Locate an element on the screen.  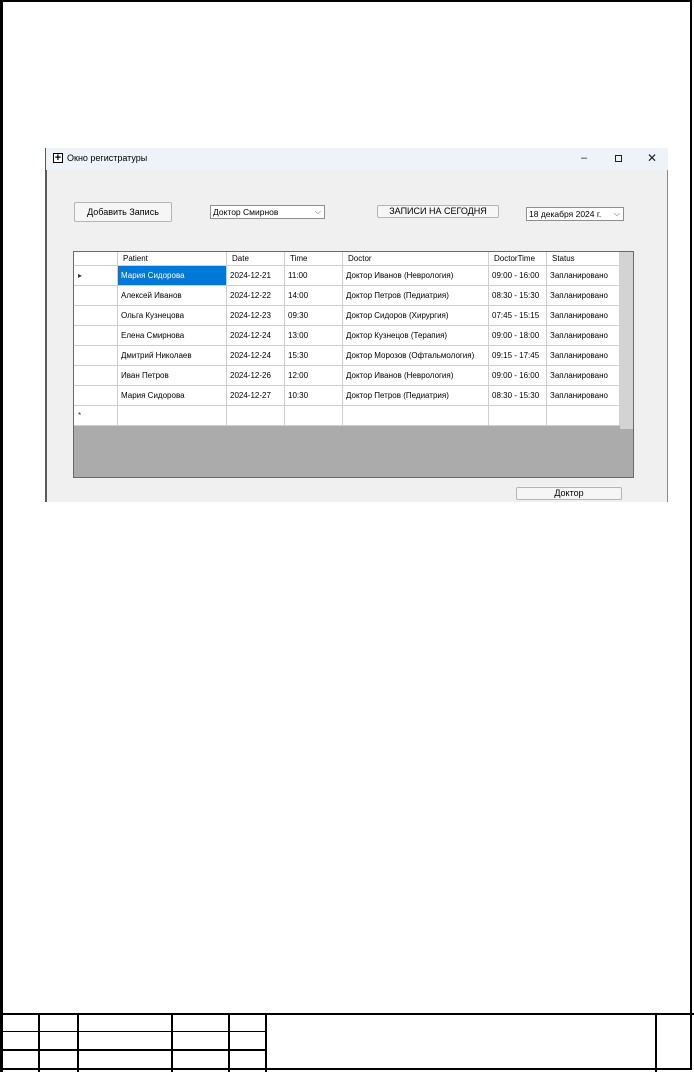
cell-time: 09:30 is located at coordinates (314, 316).